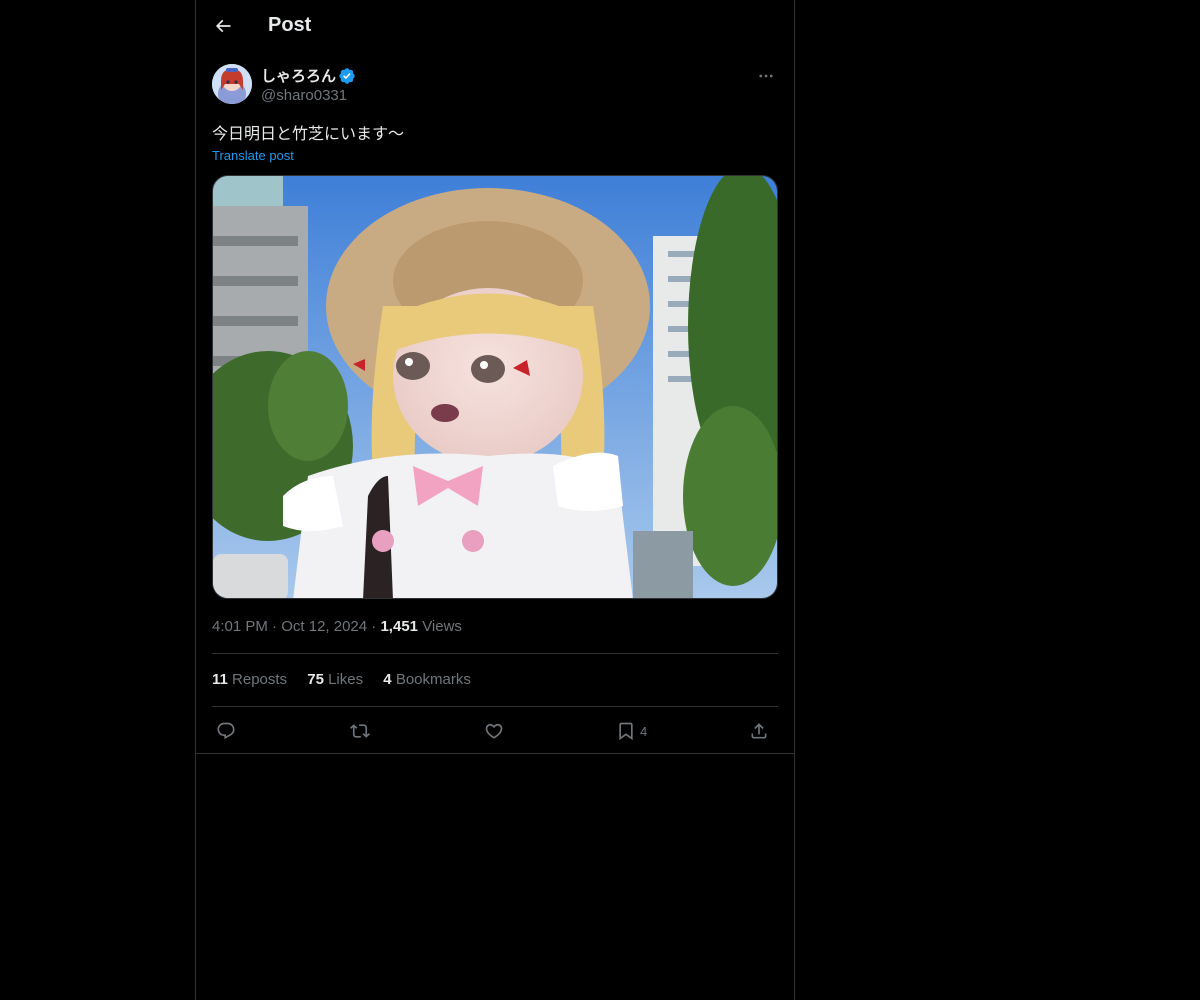  I want to click on bookmark-button: 4, so click(631, 731).